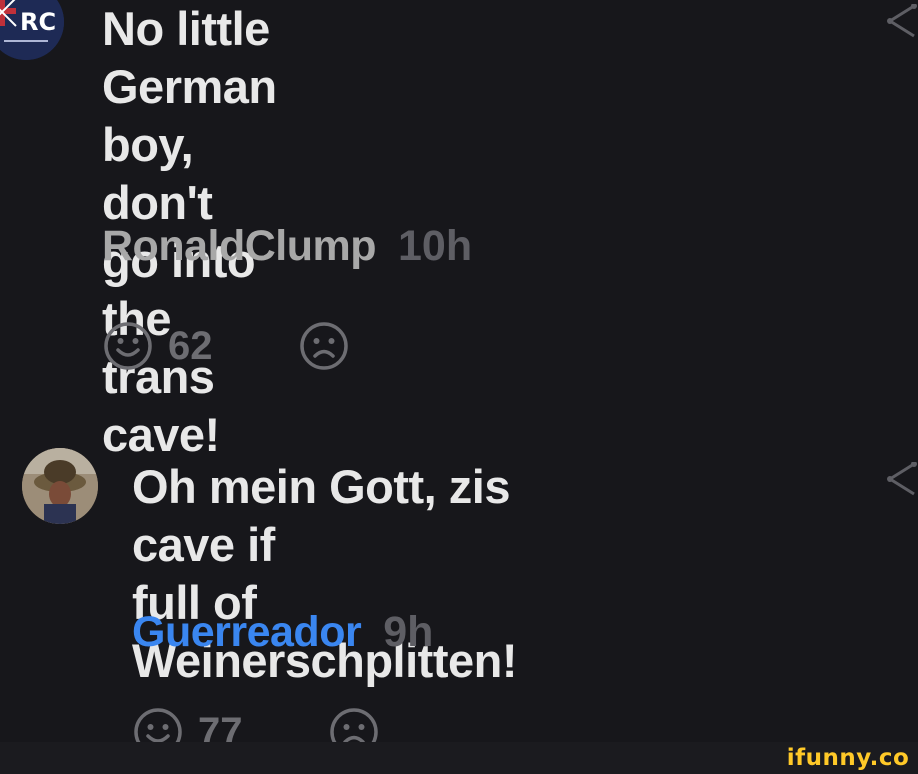  What do you see at coordinates (247, 632) in the screenshot?
I see `username: Guerreador` at bounding box center [247, 632].